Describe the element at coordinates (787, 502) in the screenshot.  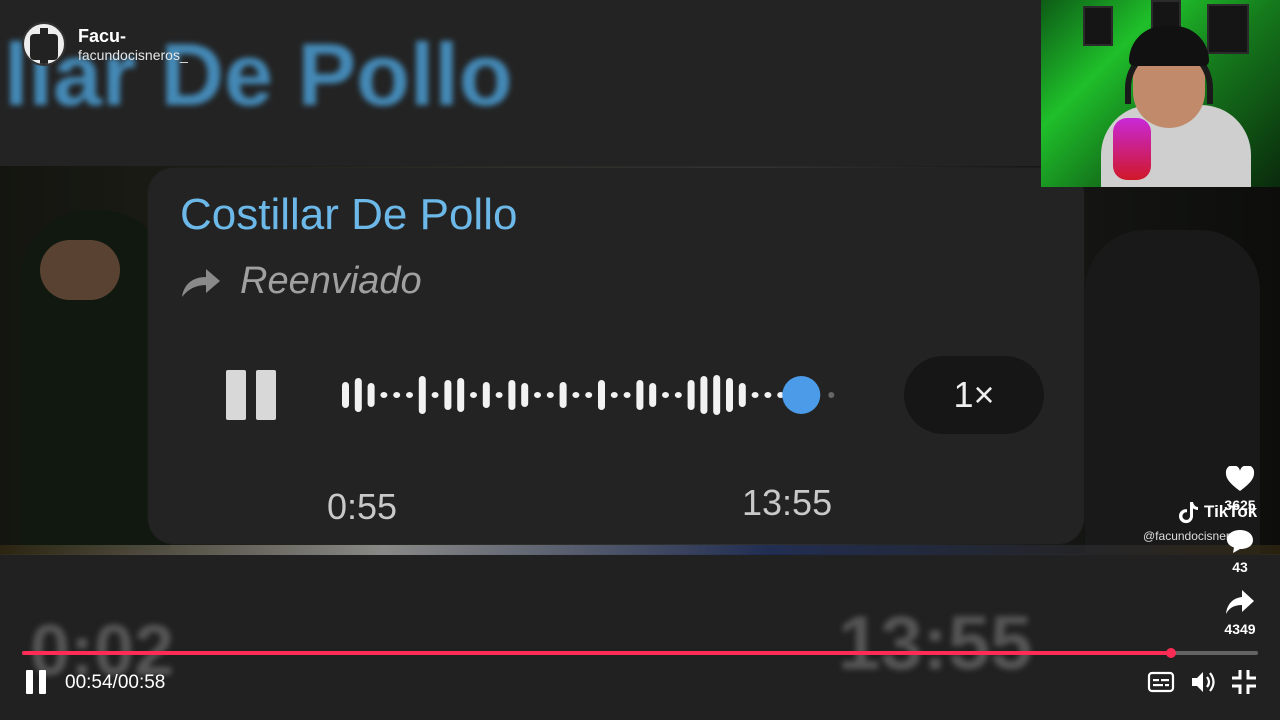
I see `voice-duration: 13:55` at that location.